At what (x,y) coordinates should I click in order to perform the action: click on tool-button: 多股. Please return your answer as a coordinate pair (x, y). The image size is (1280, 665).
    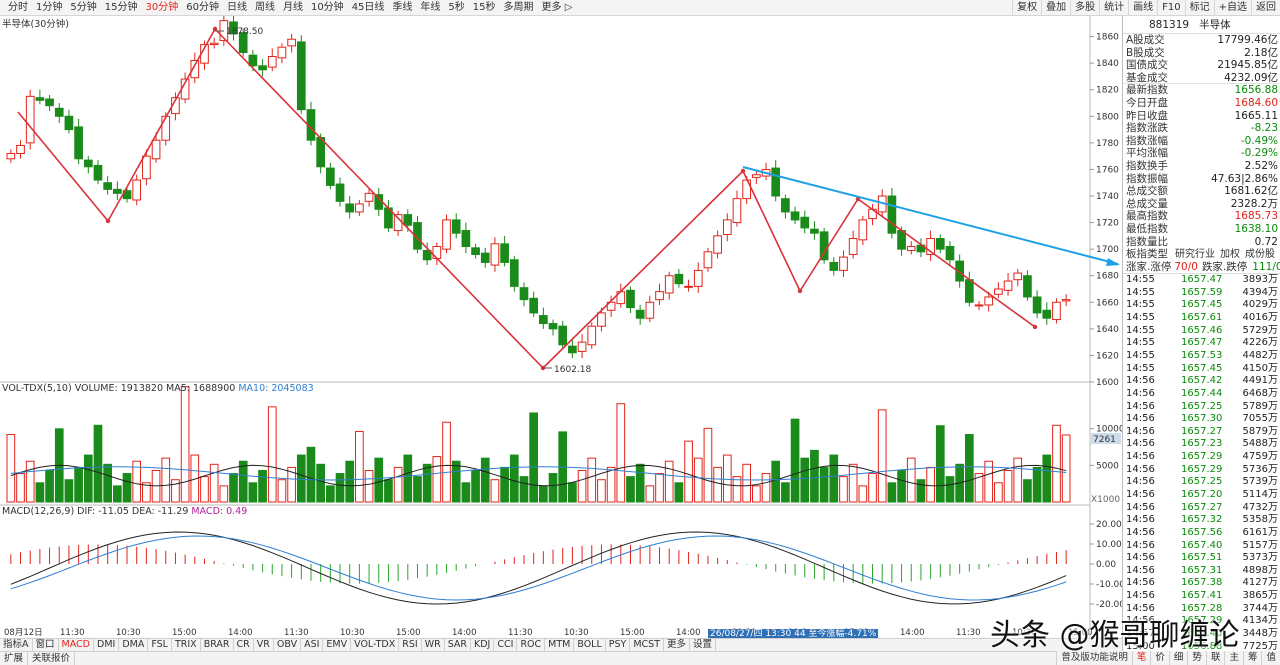
    Looking at the image, I should click on (1084, 8).